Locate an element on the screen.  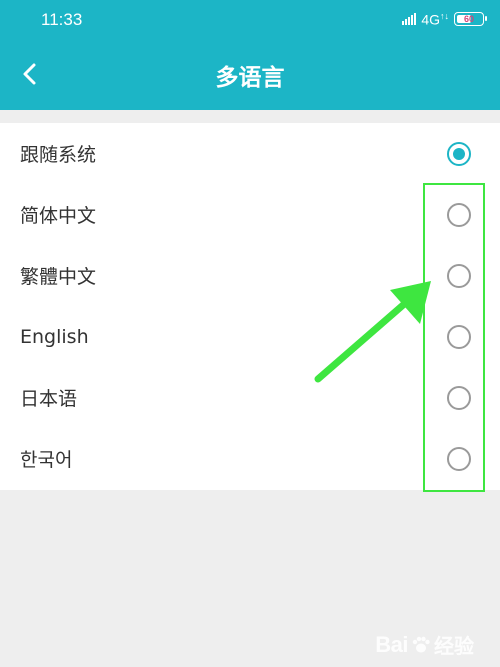
network-type: 4G↑↓ is located at coordinates (435, 19).